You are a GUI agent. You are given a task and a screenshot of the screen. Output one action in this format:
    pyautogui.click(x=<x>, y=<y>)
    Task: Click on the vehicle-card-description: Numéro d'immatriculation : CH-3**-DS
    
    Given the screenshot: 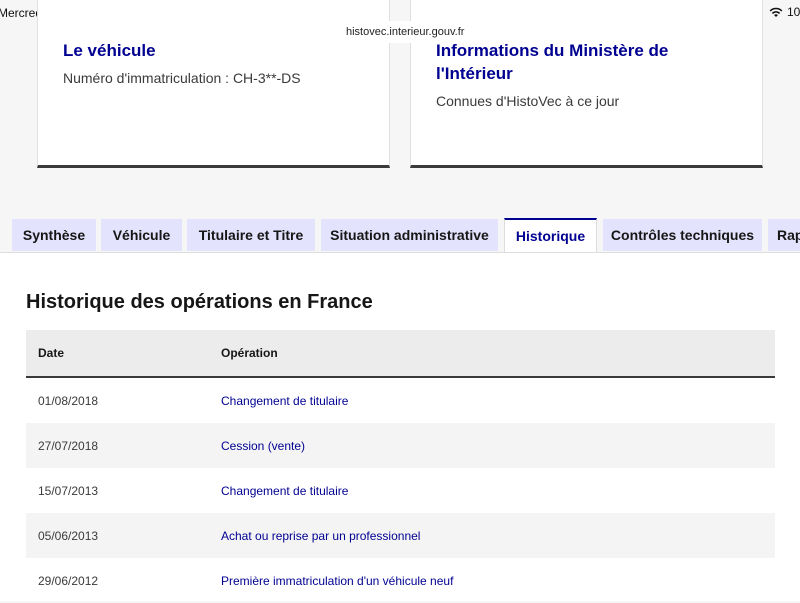 What is the action you would take?
    pyautogui.click(x=182, y=78)
    